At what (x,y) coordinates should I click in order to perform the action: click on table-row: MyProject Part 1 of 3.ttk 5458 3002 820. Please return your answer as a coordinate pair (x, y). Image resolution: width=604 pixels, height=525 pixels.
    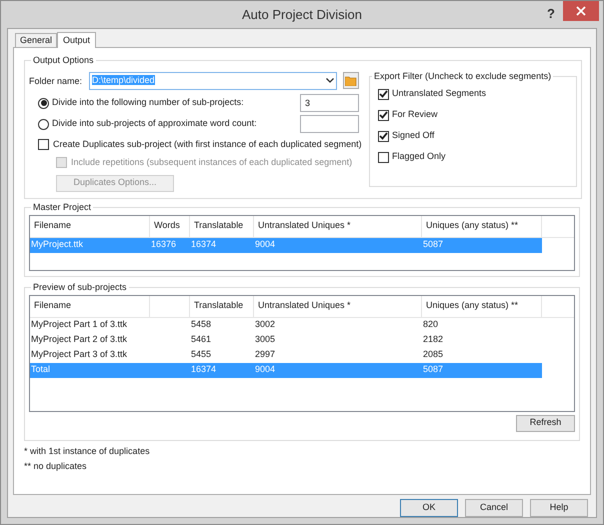
    Looking at the image, I should click on (286, 325).